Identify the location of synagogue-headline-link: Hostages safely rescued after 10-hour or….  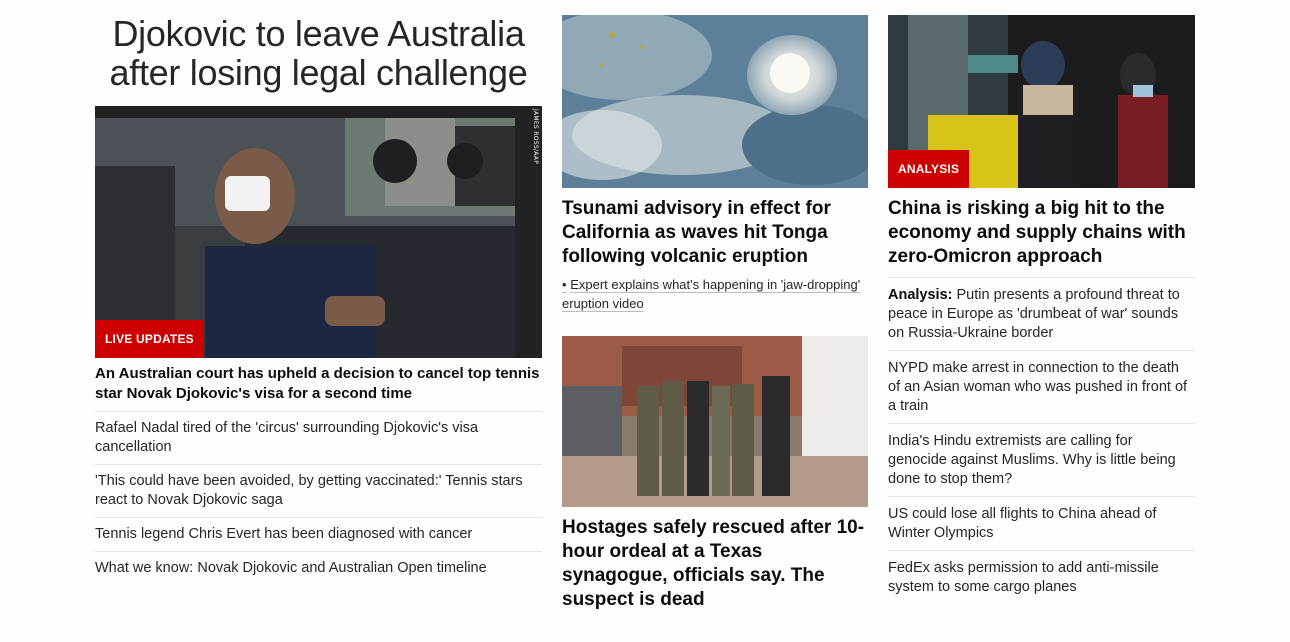
(715, 564).